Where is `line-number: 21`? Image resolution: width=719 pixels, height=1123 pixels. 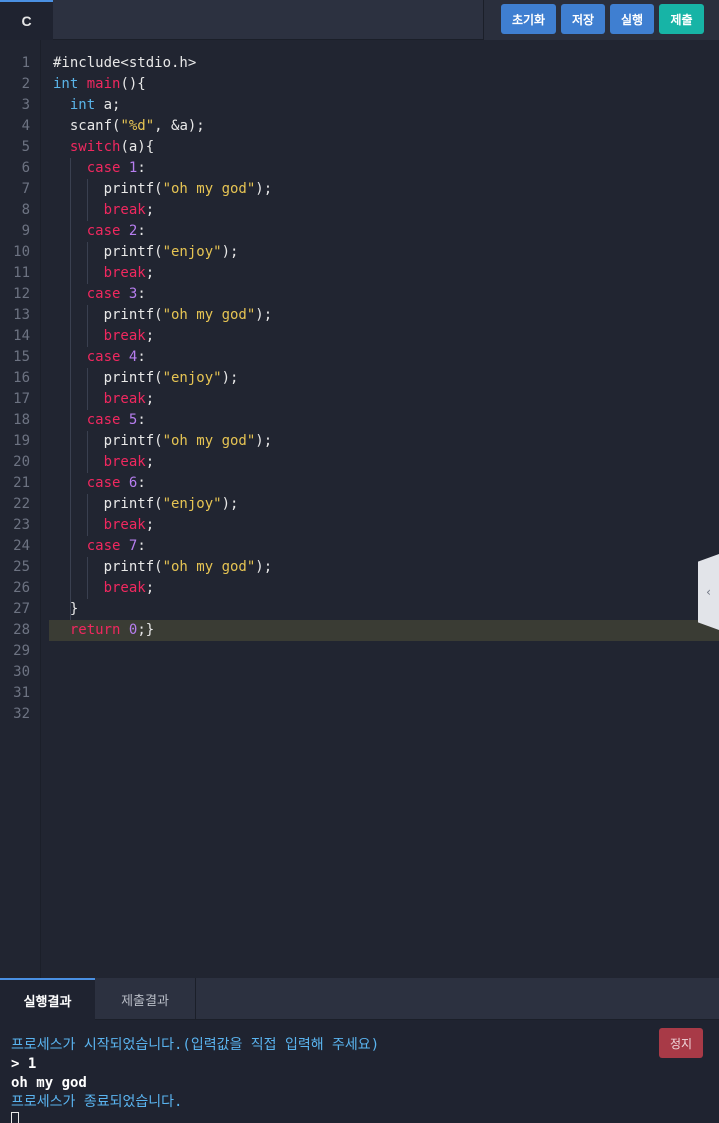 line-number: 21 is located at coordinates (21, 483).